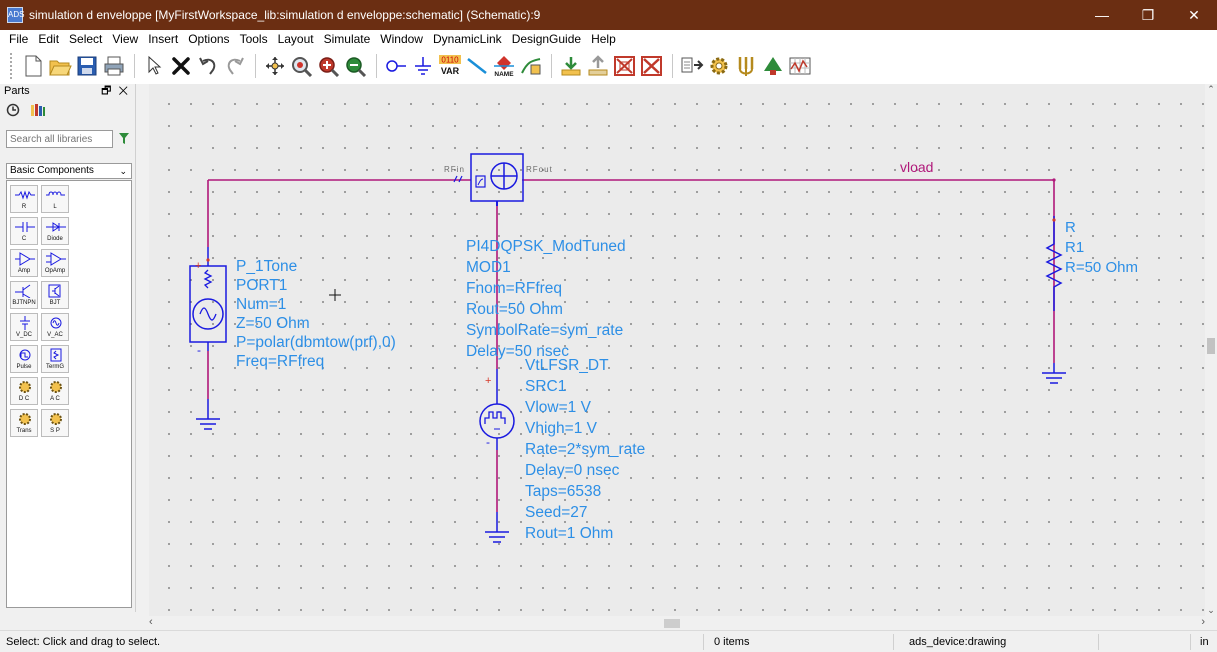 Image resolution: width=1217 pixels, height=652 pixels. What do you see at coordinates (356, 66) in the screenshot?
I see `zoom-out-icon` at bounding box center [356, 66].